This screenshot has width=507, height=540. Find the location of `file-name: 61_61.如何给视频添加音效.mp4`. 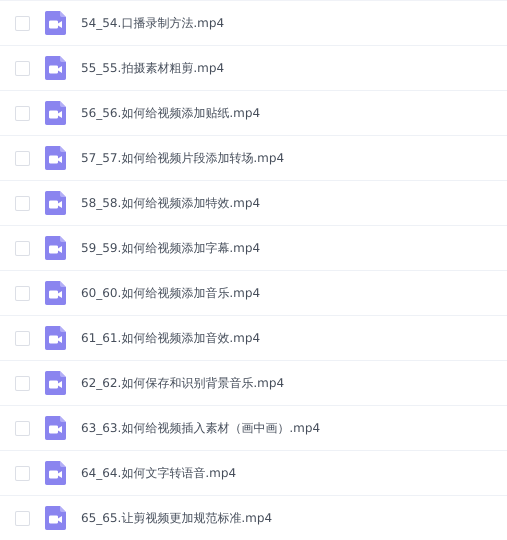

file-name: 61_61.如何给视频添加音效.mp4 is located at coordinates (170, 338).